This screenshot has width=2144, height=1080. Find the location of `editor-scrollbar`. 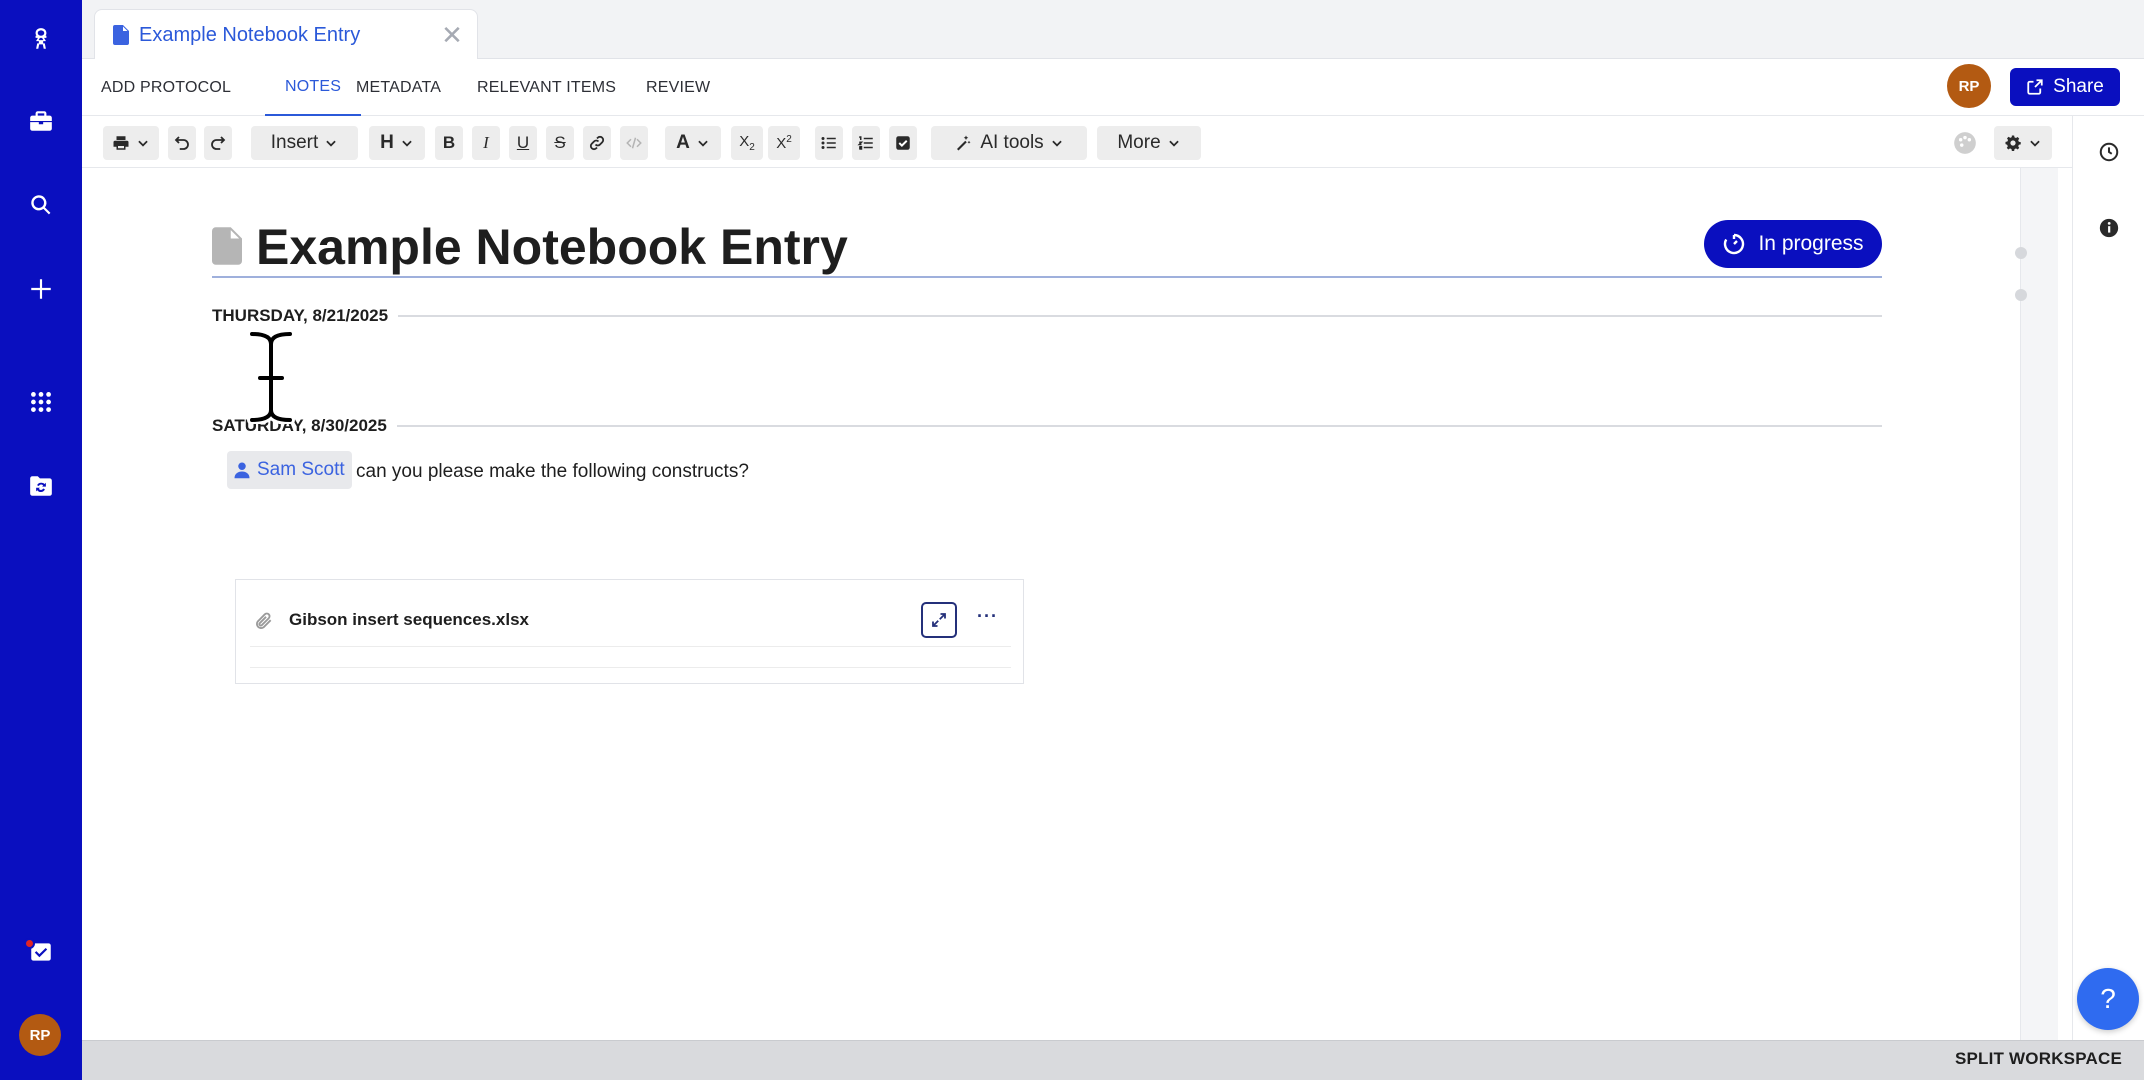

editor-scrollbar is located at coordinates (2039, 604).